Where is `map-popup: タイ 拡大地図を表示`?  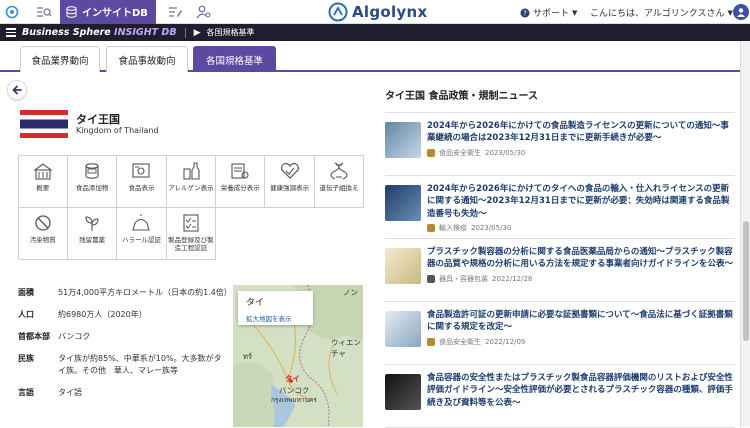 map-popup: タイ 拡大地図を表示 is located at coordinates (275, 308).